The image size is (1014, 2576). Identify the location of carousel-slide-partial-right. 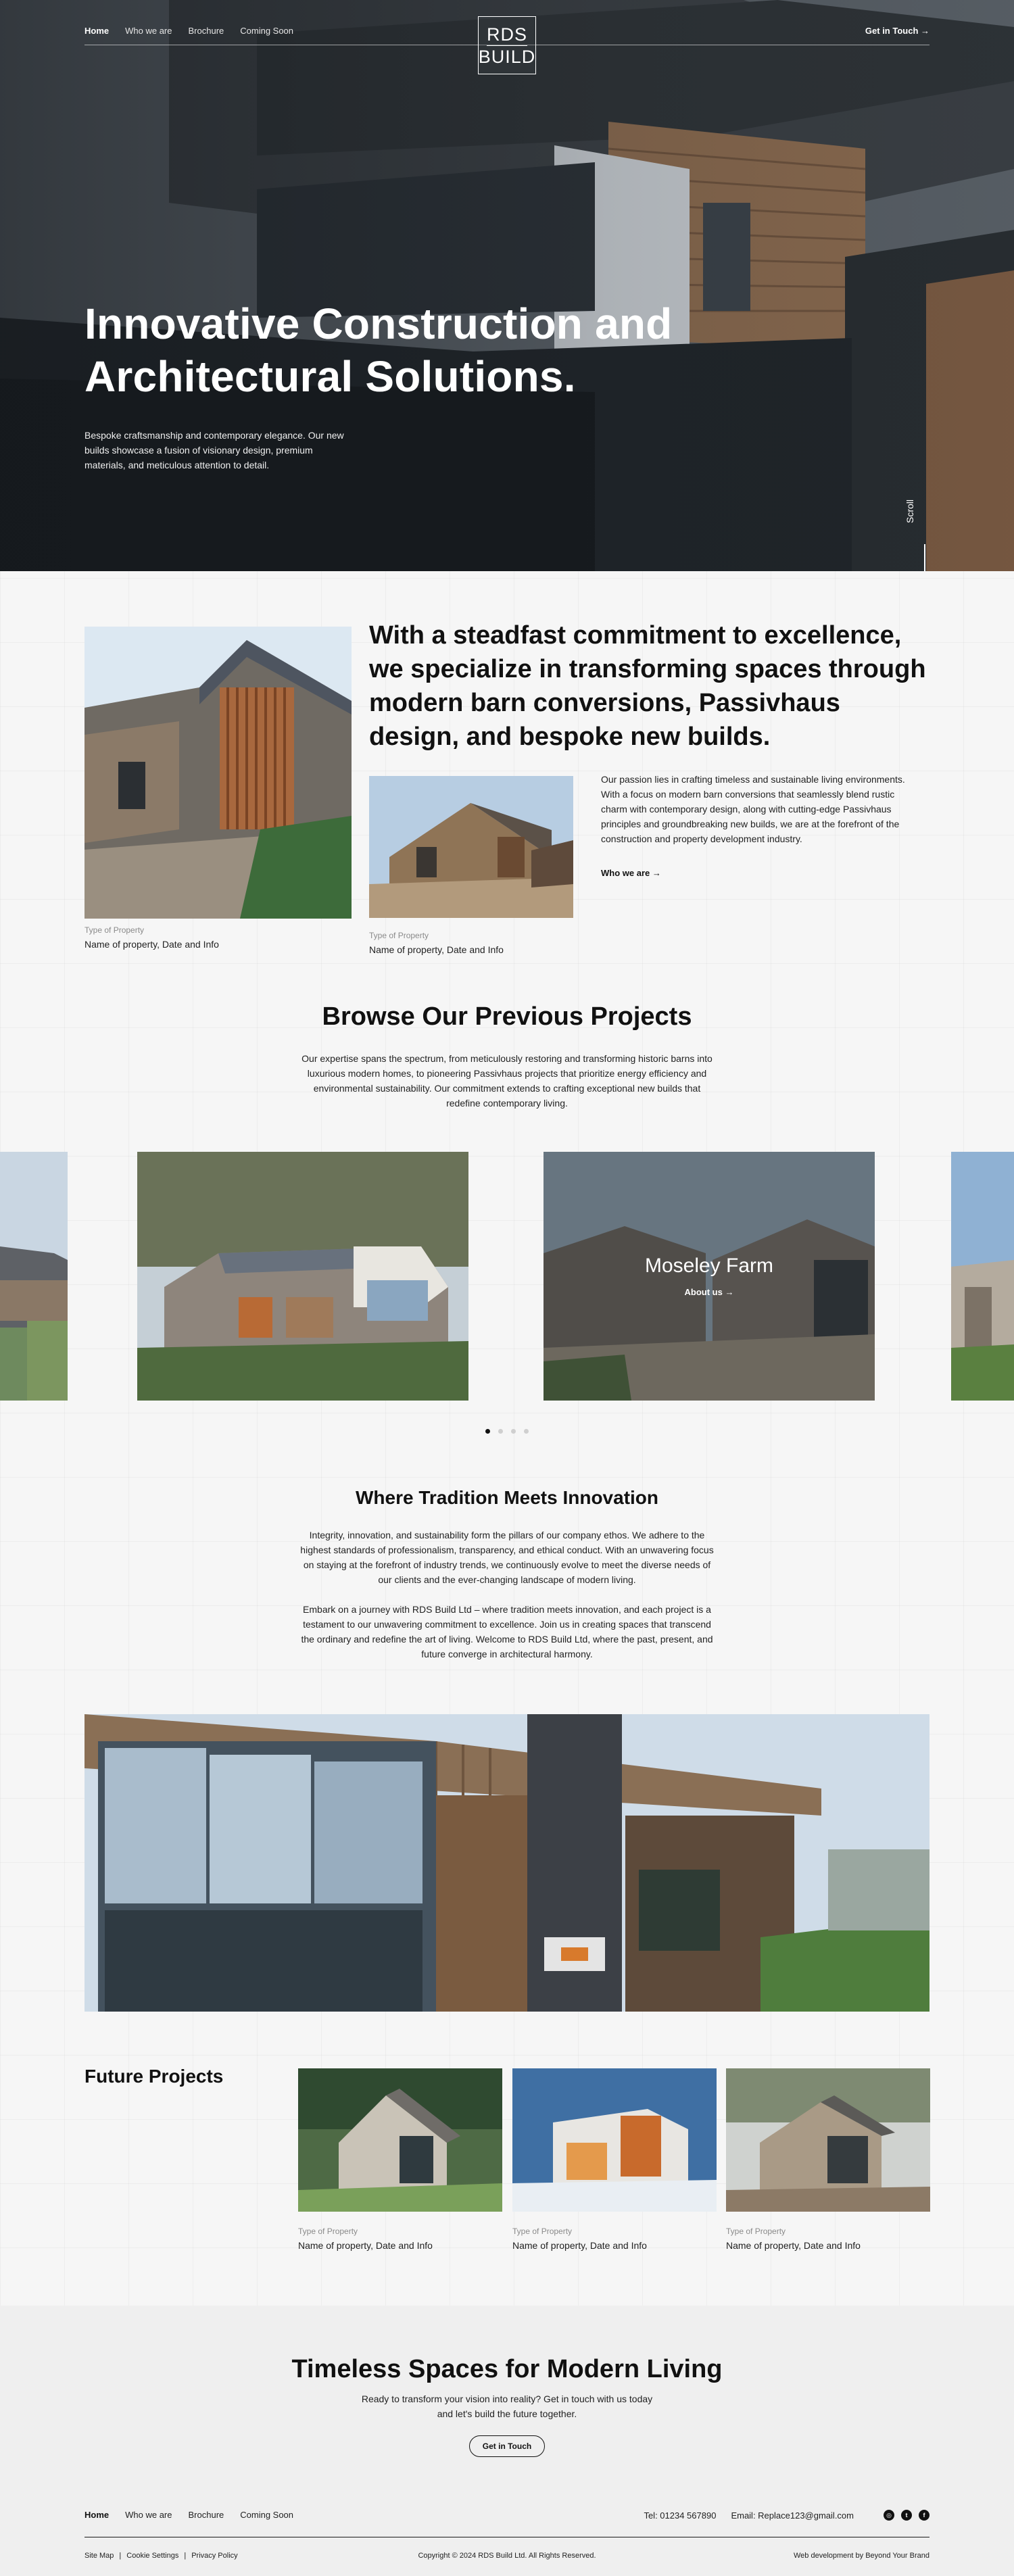
(983, 1276).